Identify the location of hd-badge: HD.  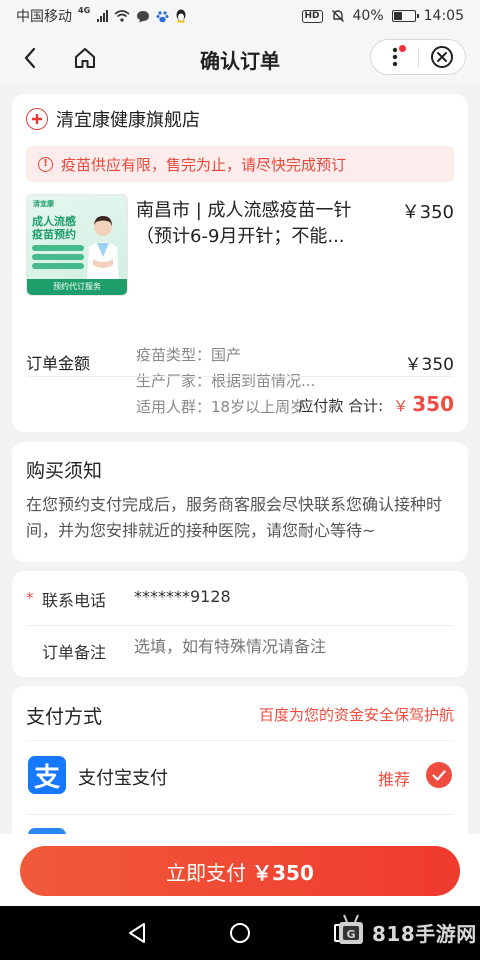
(312, 16).